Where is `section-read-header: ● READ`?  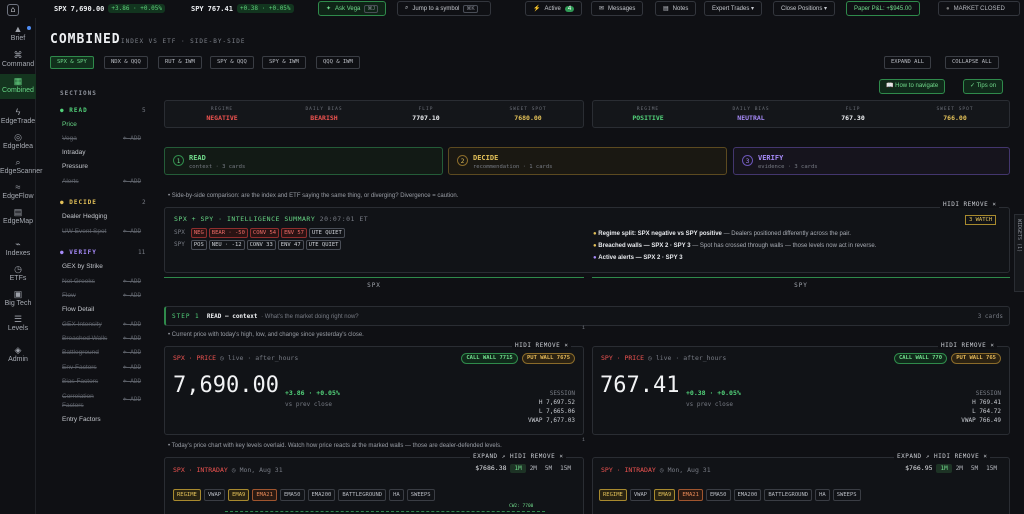 section-read-header: ● READ is located at coordinates (74, 110).